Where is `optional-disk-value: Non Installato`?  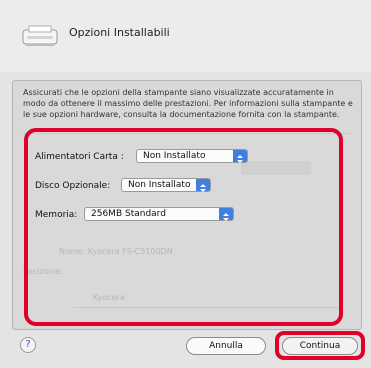
optional-disk-value: Non Installato is located at coordinates (159, 185).